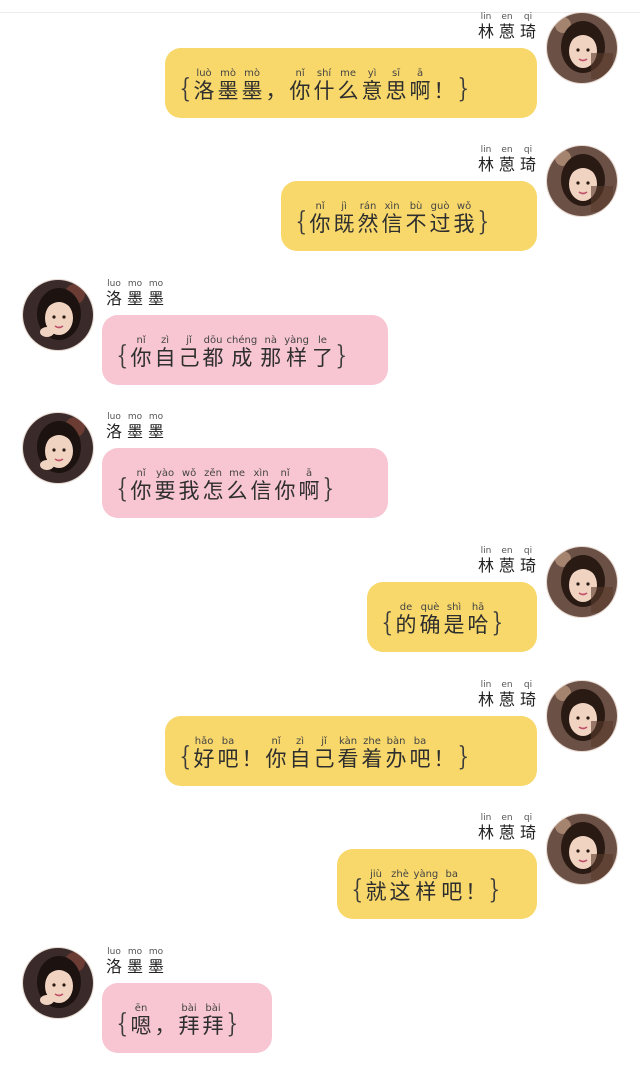 The image size is (640, 1068). I want to click on message-text: 洛luò 墨mò 墨mò，你nǐ 什shí 么me 意yì 思sī 啊ā！, so click(324, 83).